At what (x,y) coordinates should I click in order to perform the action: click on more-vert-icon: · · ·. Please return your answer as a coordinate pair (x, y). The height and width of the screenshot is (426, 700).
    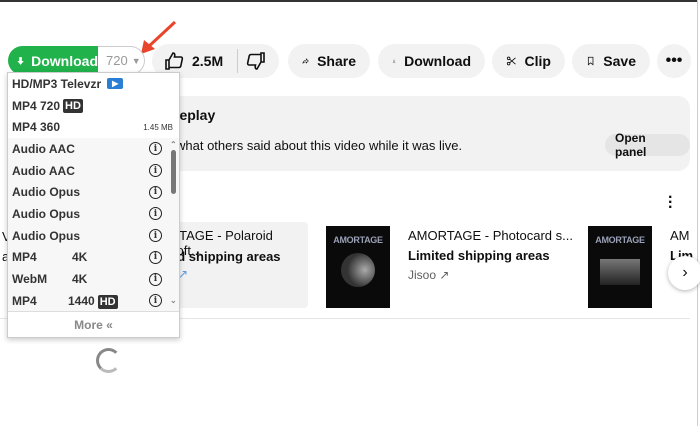
    Looking at the image, I should click on (670, 203).